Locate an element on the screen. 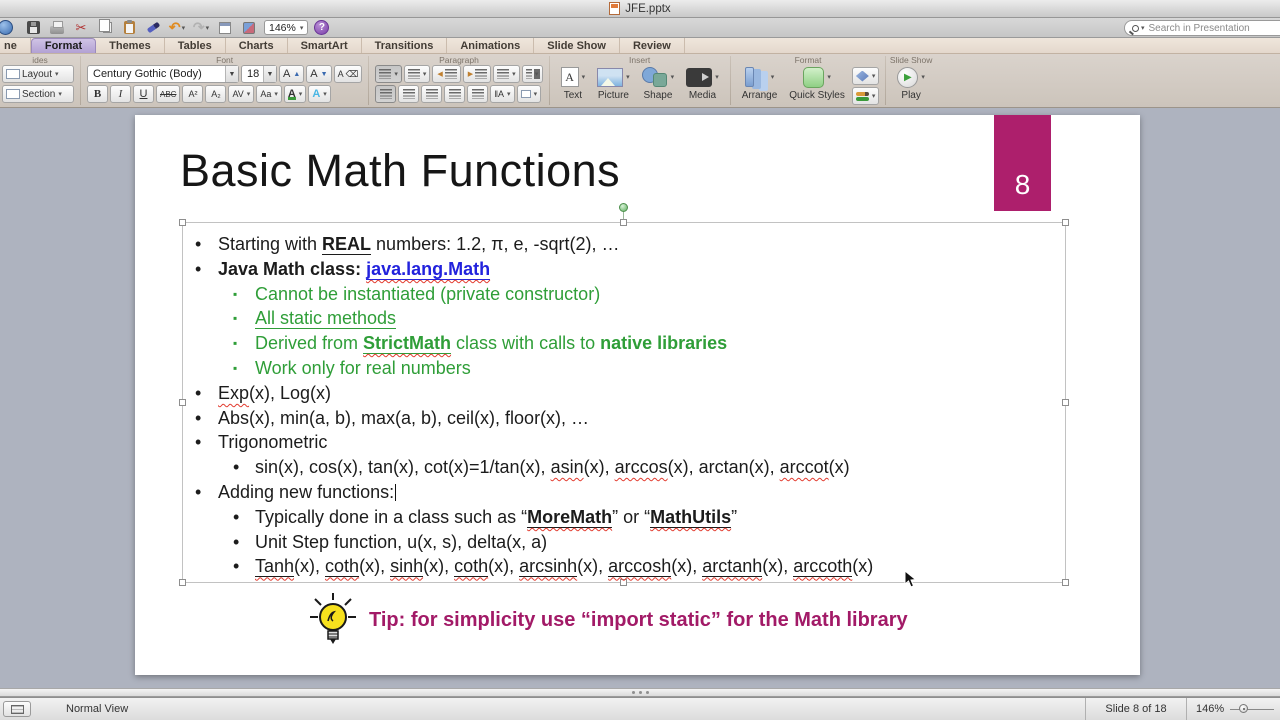  clear-formatting-button: A ⌫ is located at coordinates (348, 74).